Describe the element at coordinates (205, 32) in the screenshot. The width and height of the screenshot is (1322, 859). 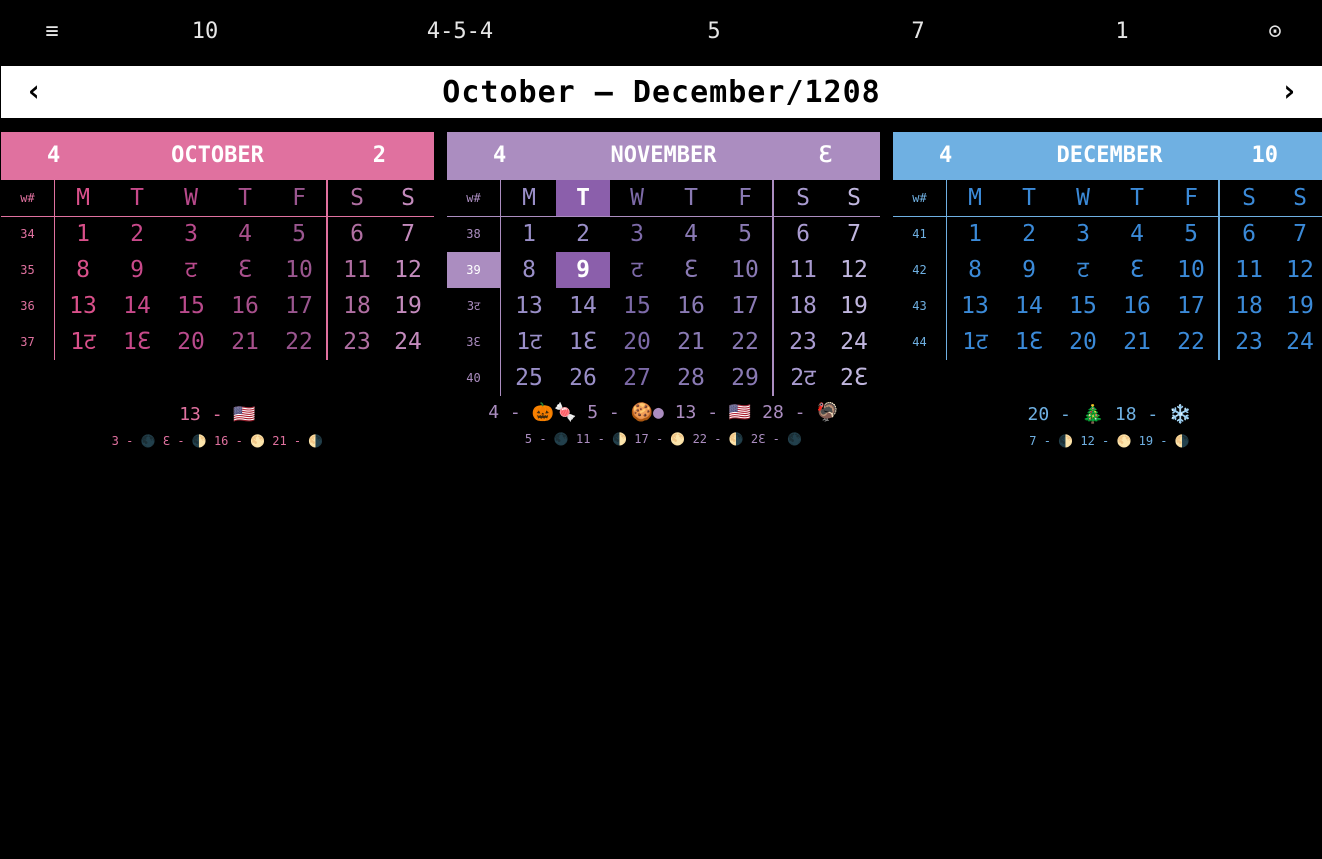
I see `days-left-value: 10` at that location.